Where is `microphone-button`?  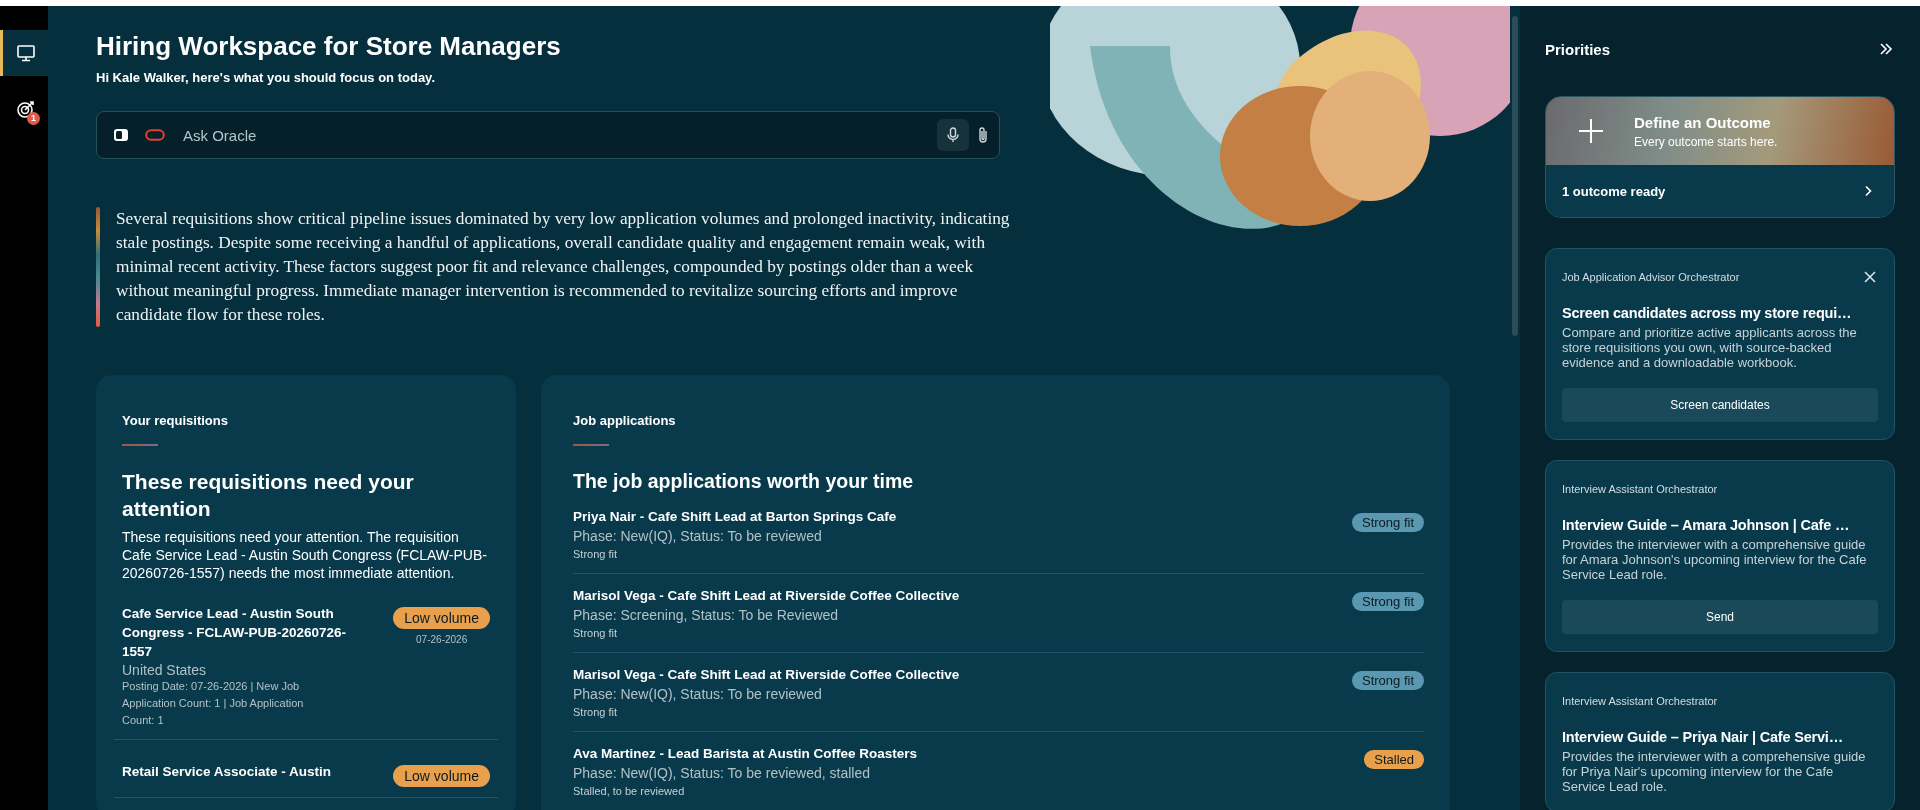
microphone-button is located at coordinates (953, 135).